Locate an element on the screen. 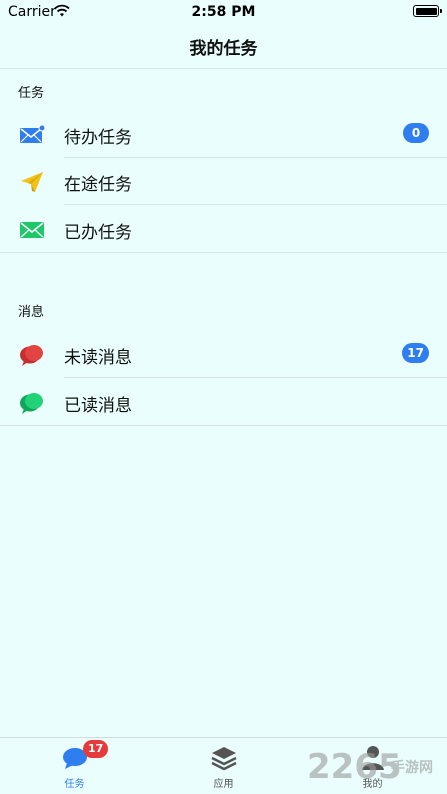 The width and height of the screenshot is (447, 794). list-item-label: 未读消息 is located at coordinates (98, 358).